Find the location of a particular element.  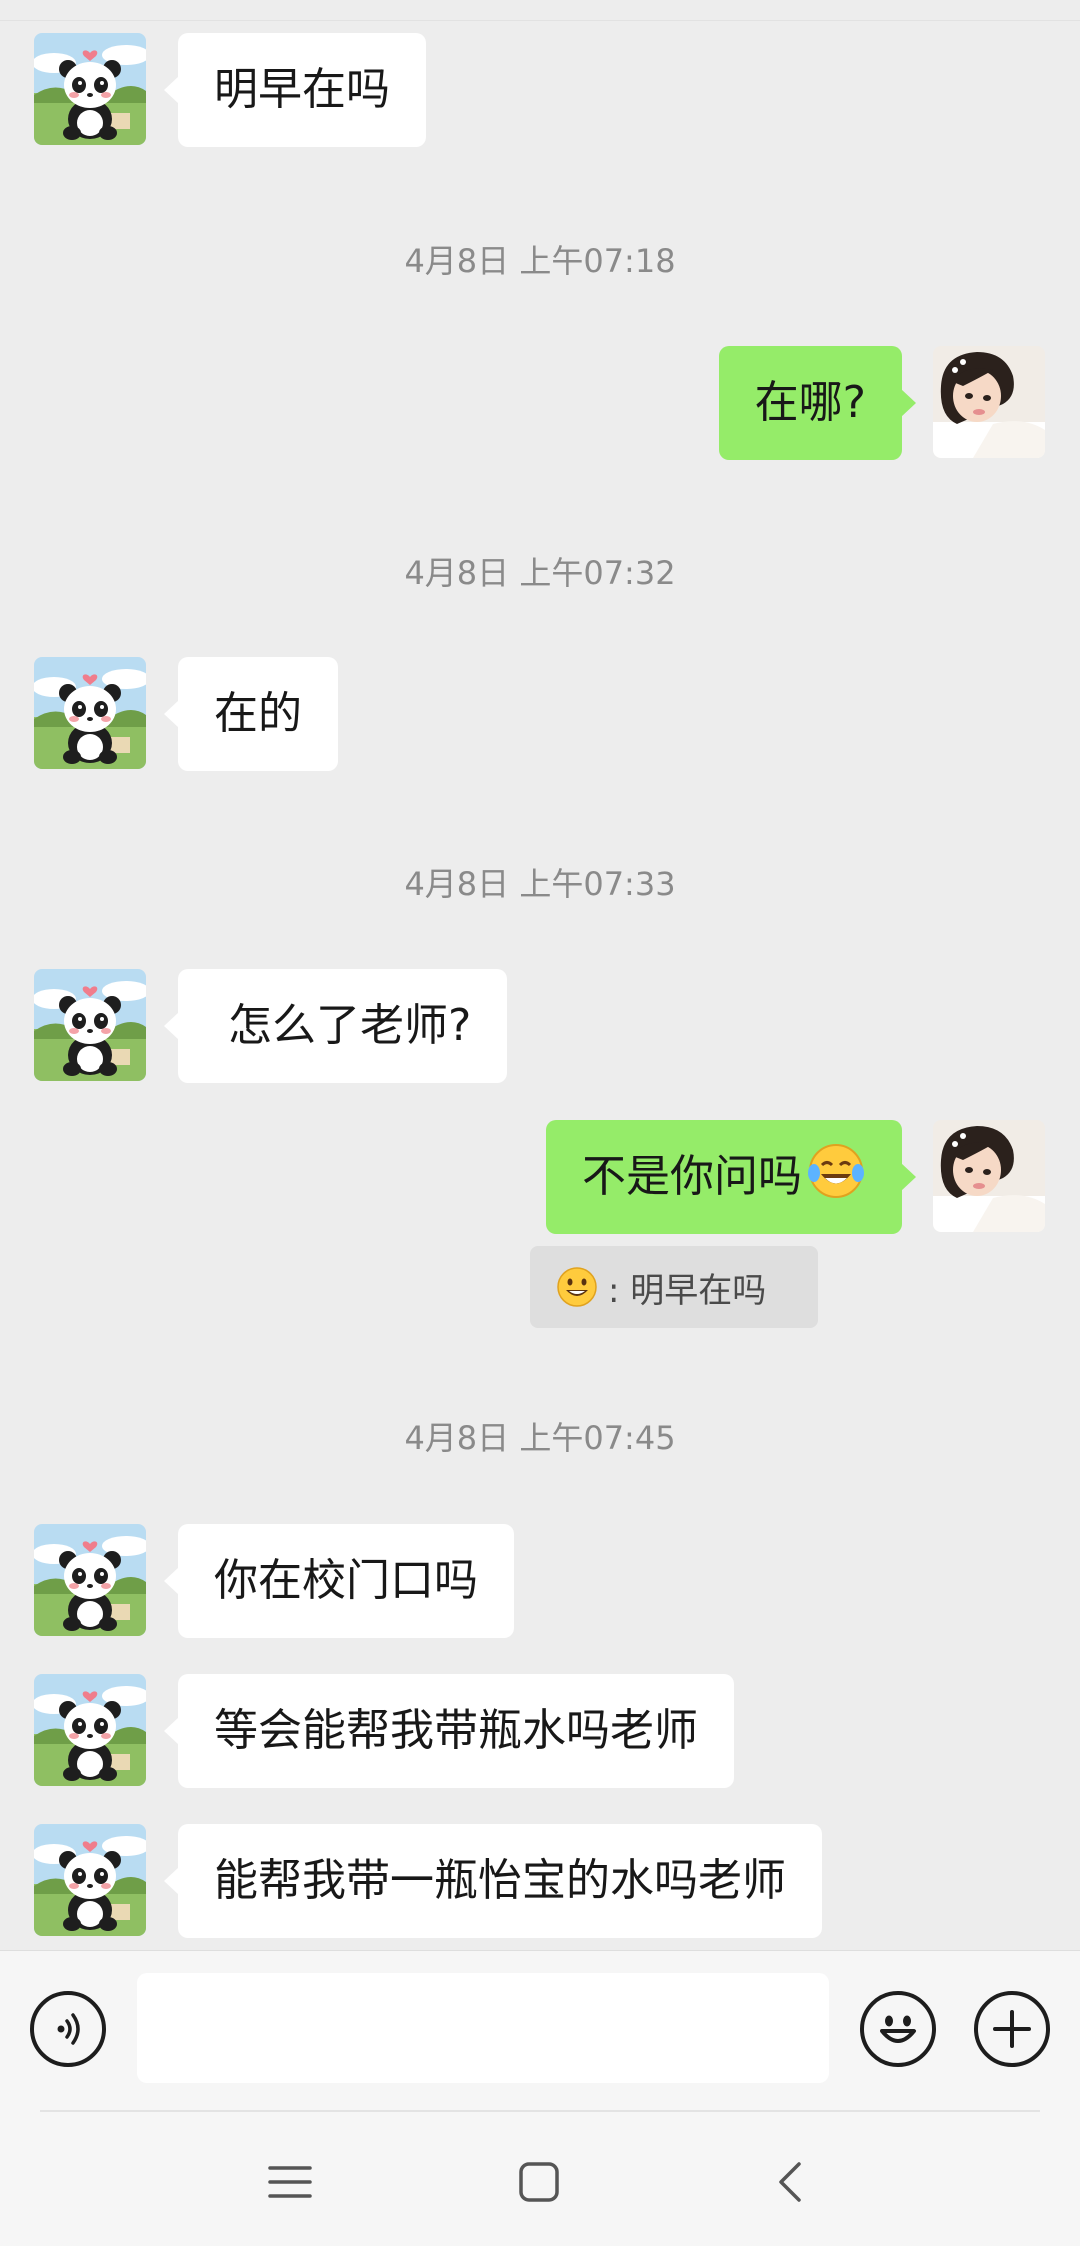

timestamp: 4月8日 上午07:33 is located at coordinates (540, 884).